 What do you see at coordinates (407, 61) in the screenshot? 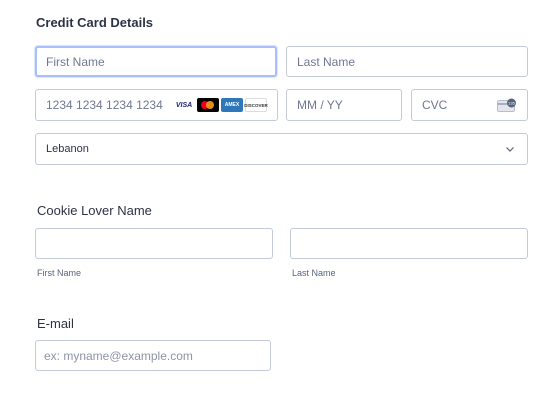
I see `card-last-name-input: Last Name` at bounding box center [407, 61].